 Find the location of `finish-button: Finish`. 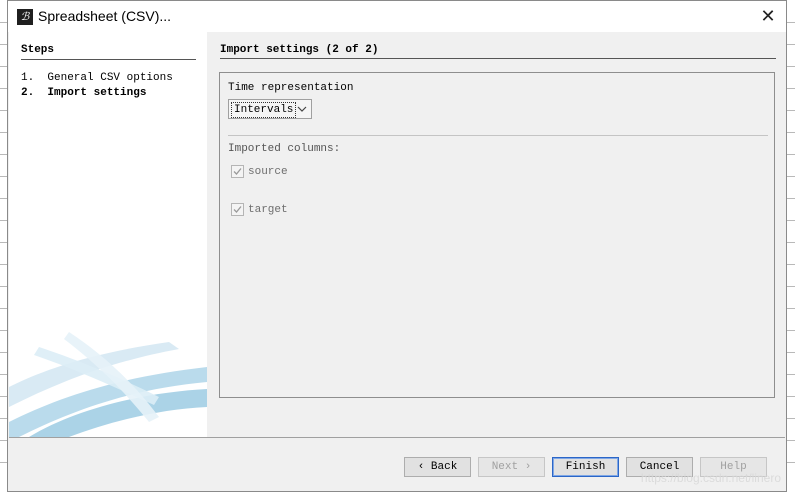

finish-button: Finish is located at coordinates (585, 467).